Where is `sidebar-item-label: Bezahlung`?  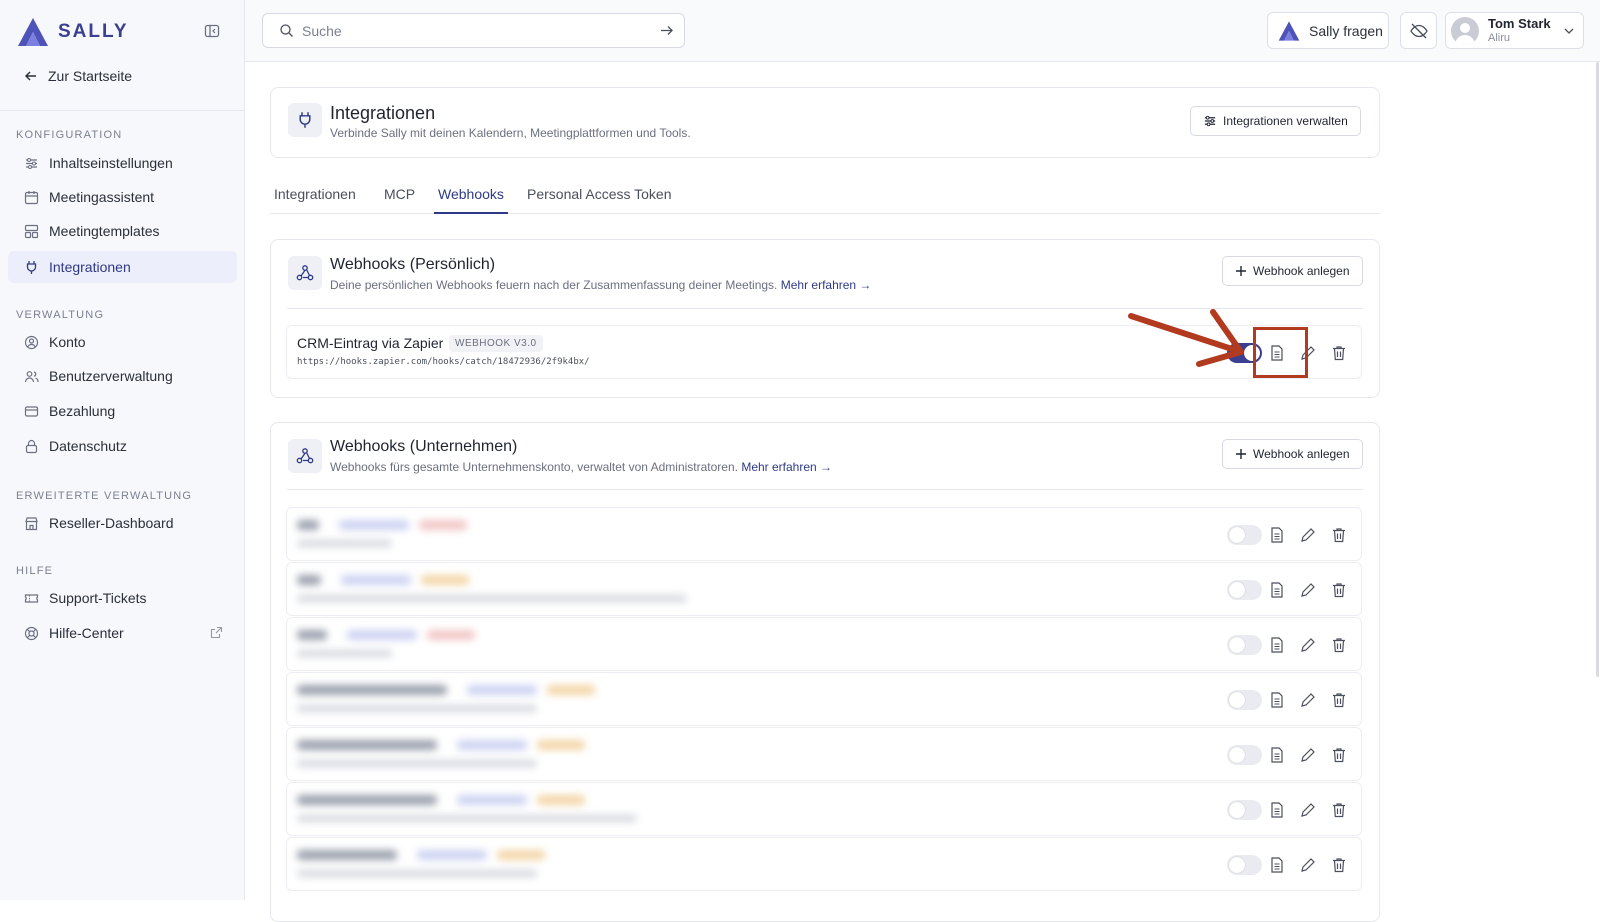 sidebar-item-label: Bezahlung is located at coordinates (82, 411).